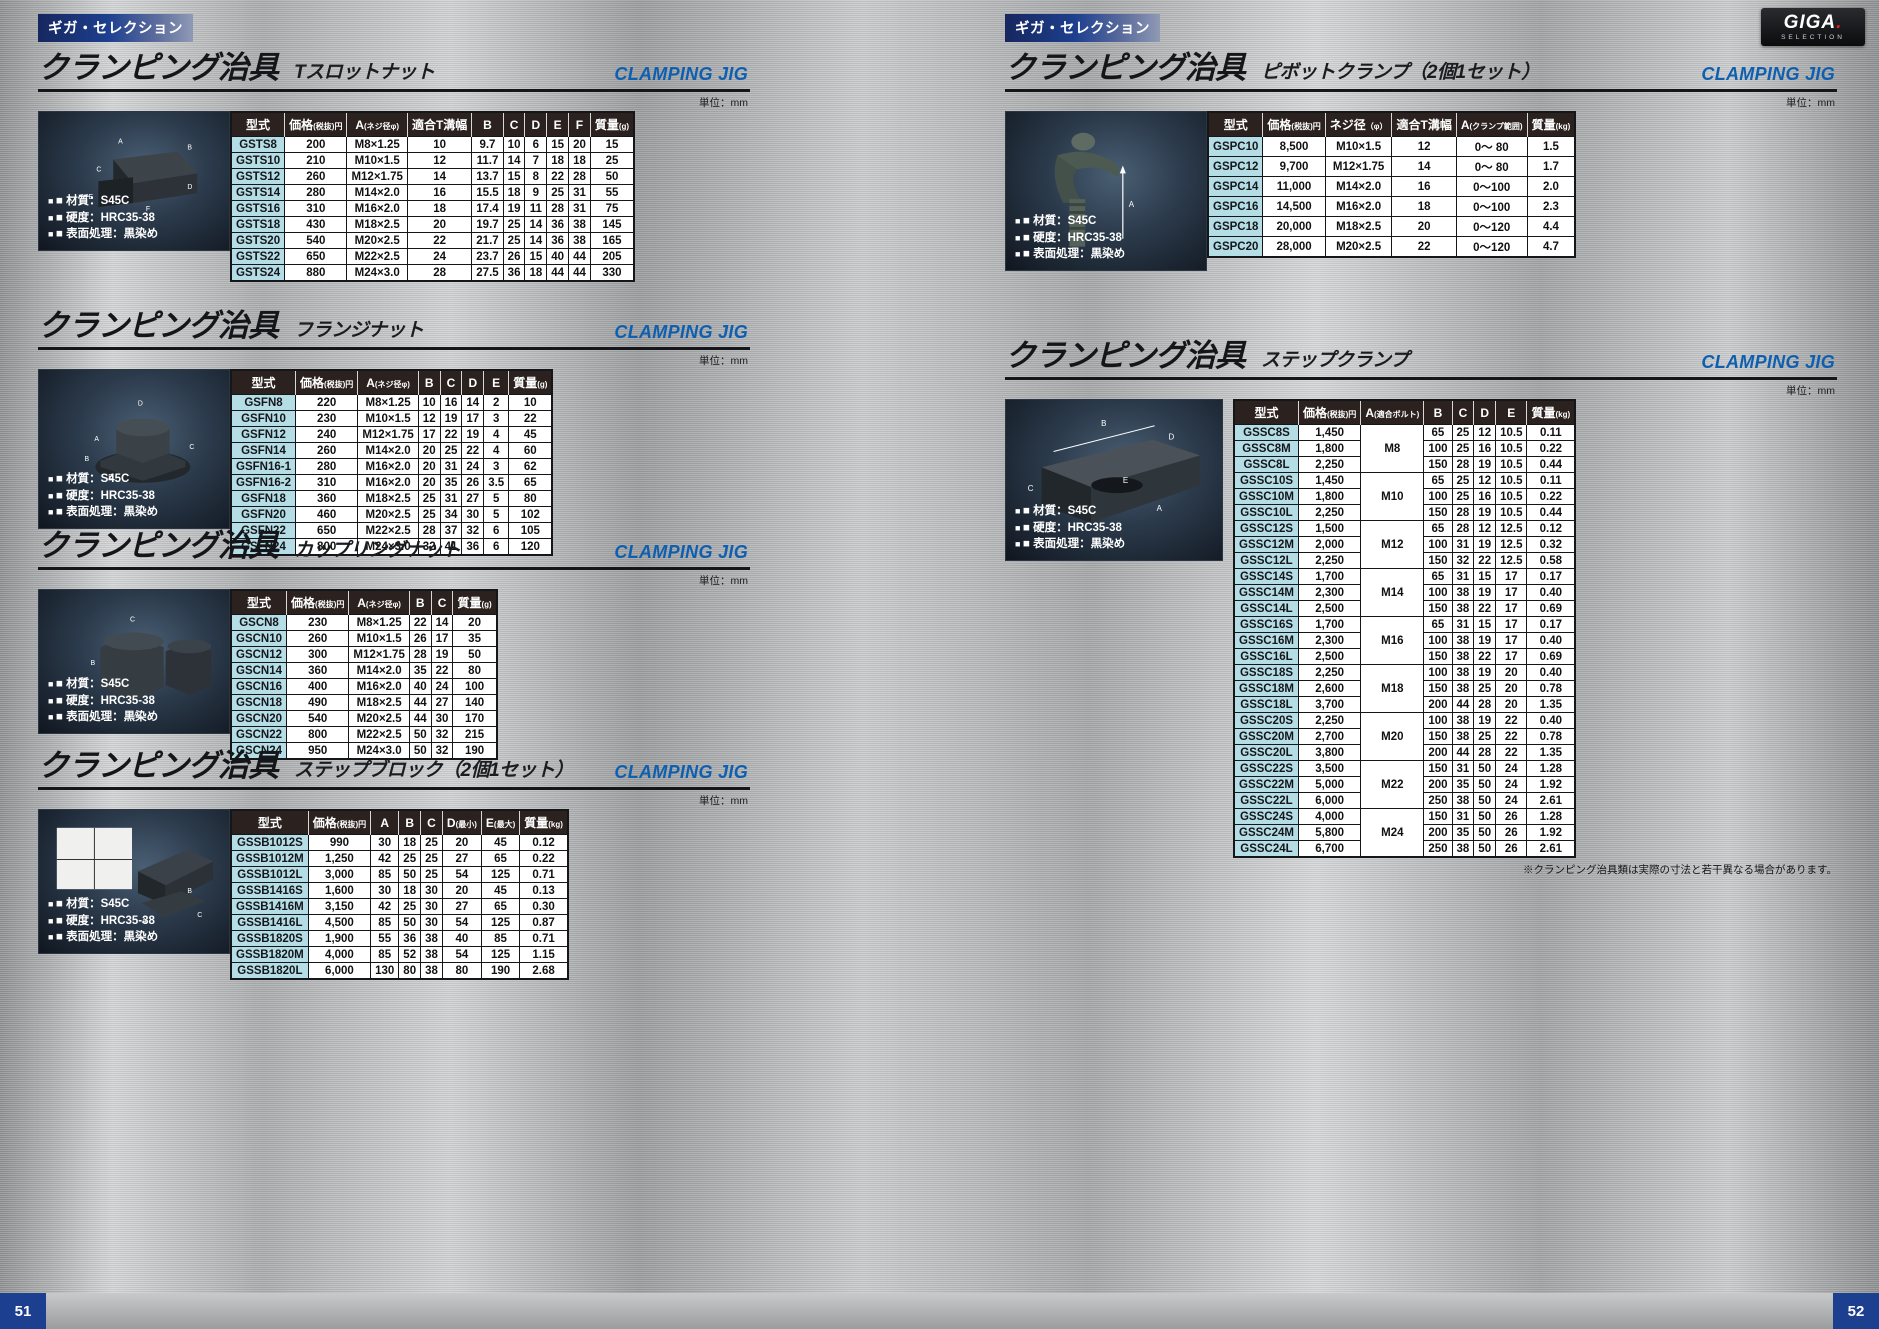  Describe the element at coordinates (432, 176) in the screenshot. I see `table-row: GSTS12 260 M12×1.75 14 13.7 15 8 22 28 50` at that location.